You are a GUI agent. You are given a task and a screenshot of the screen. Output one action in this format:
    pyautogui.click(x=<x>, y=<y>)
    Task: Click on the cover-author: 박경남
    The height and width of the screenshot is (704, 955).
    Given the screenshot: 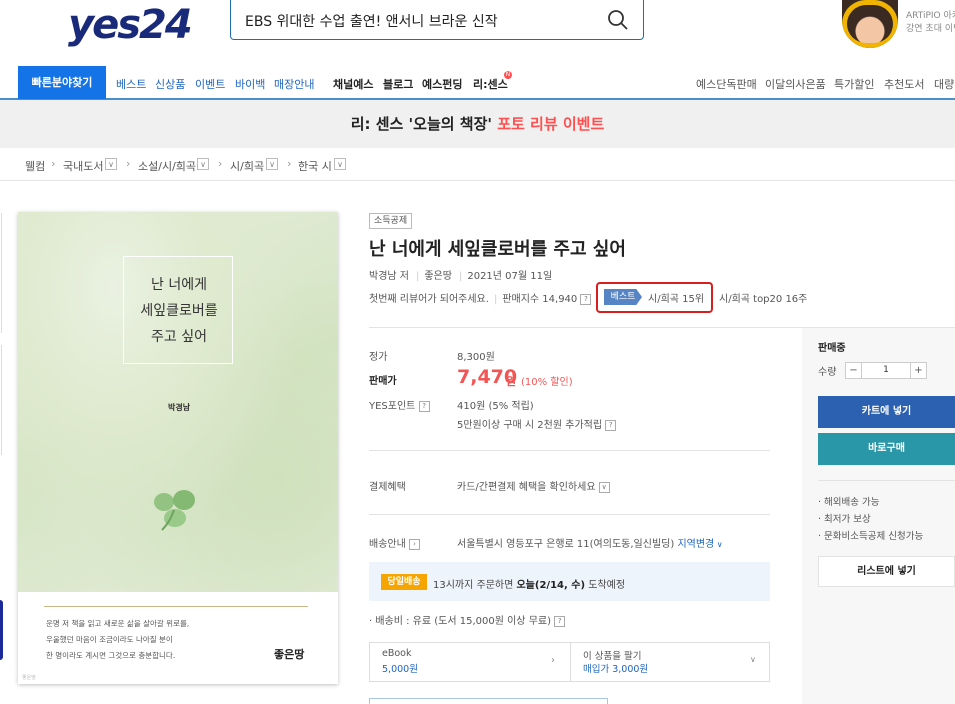 What is the action you would take?
    pyautogui.click(x=179, y=407)
    